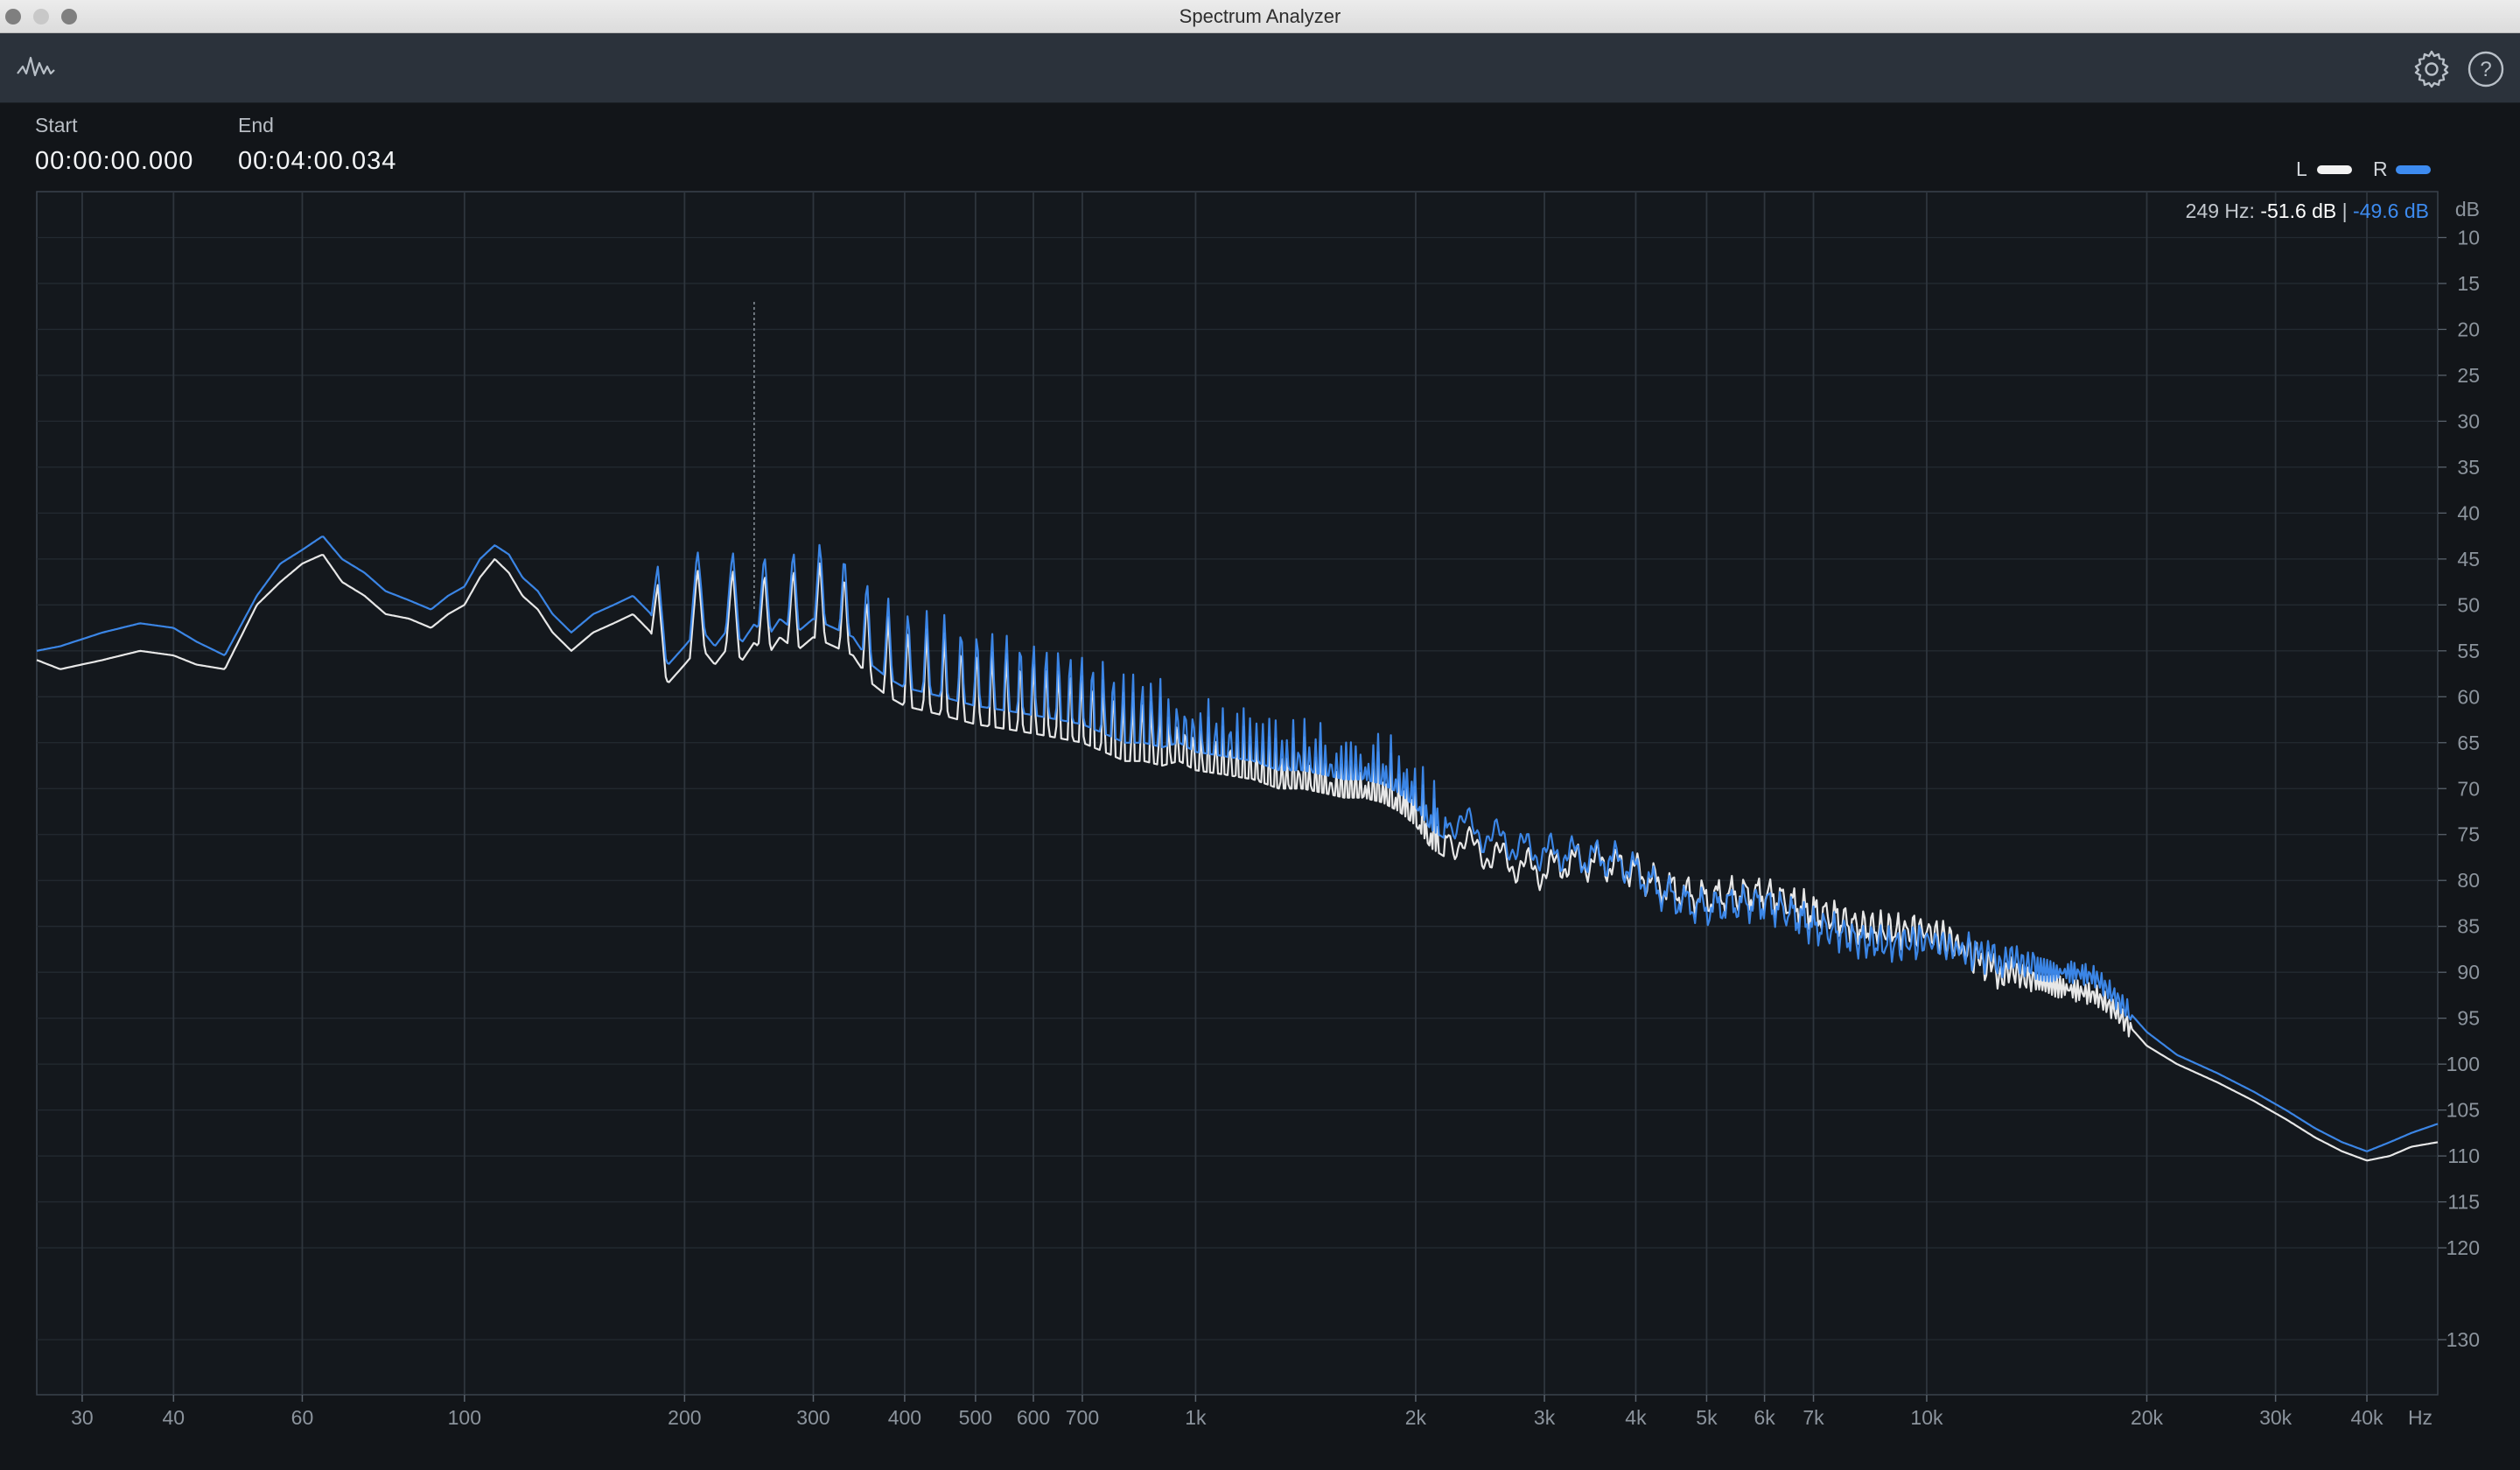  Describe the element at coordinates (2468, 880) in the screenshot. I see `y-tick-label: 80` at that location.